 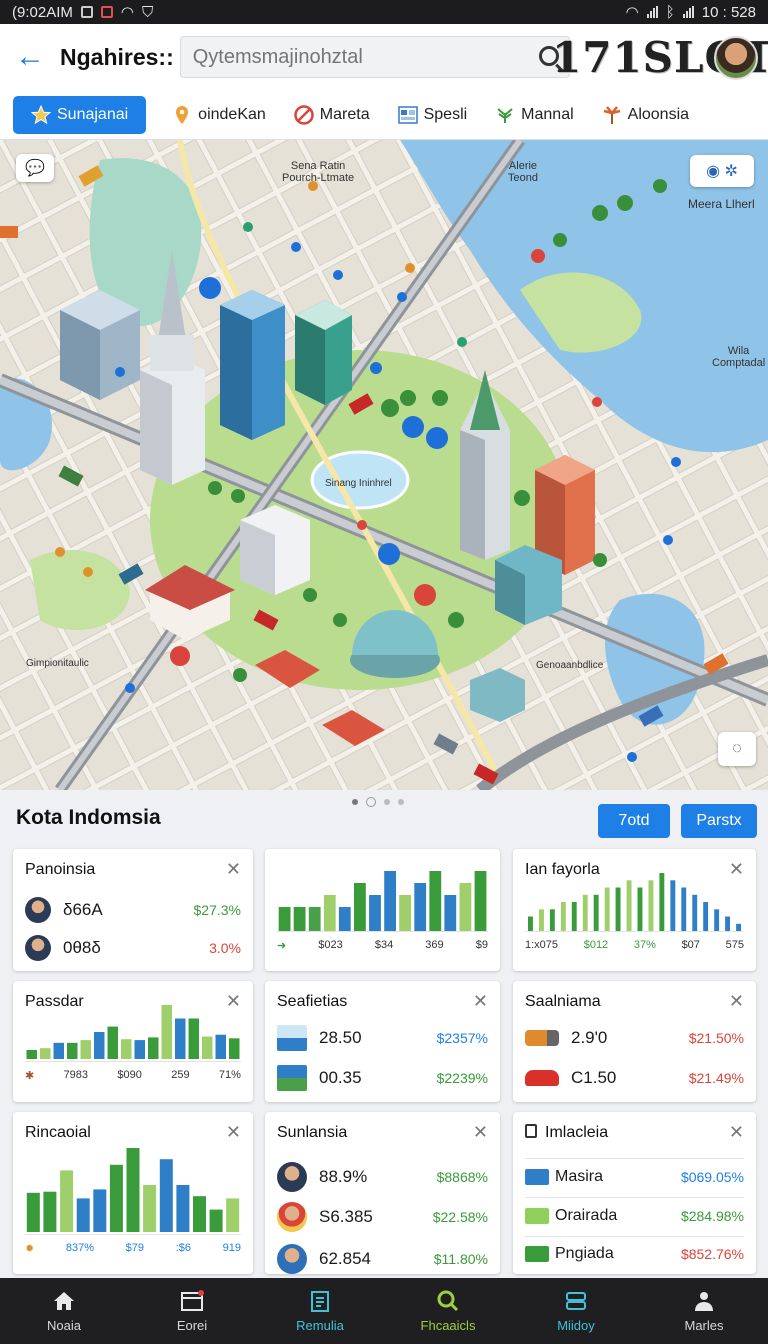 I want to click on tick-label: 37%, so click(x=644, y=945).